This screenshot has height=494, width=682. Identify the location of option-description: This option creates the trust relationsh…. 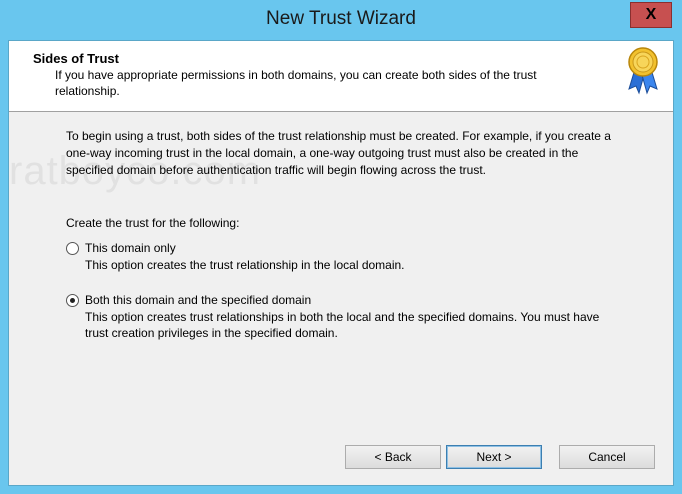
(245, 265).